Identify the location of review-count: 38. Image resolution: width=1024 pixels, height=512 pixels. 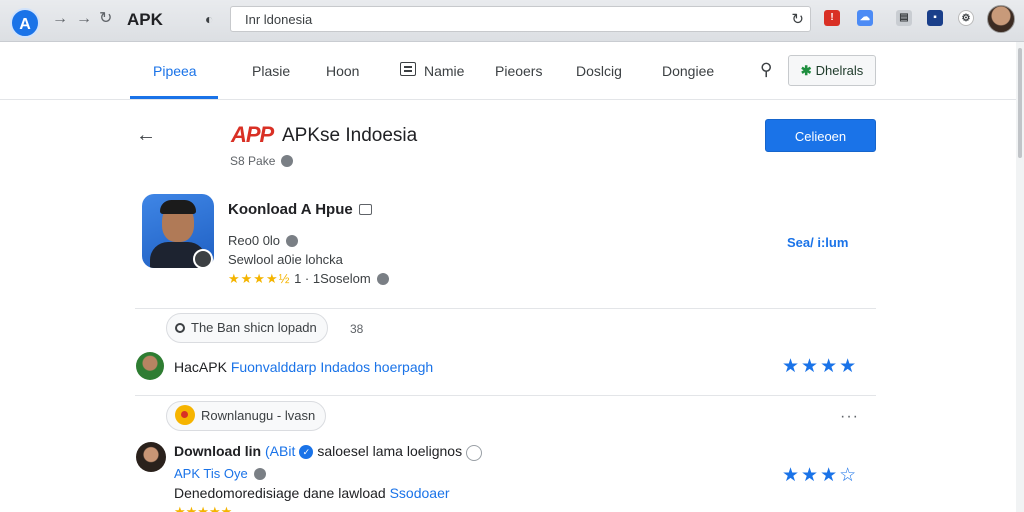
(357, 329).